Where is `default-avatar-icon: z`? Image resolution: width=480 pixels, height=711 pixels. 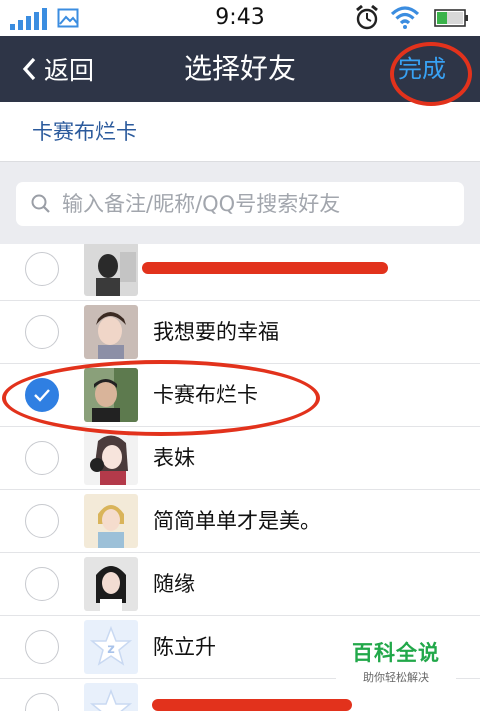
default-avatar-icon: z is located at coordinates (111, 647).